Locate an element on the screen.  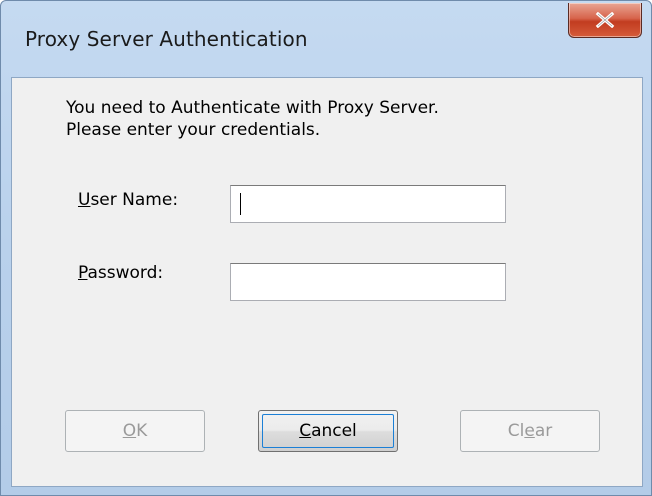
clear-button-accelerator: e is located at coordinates (529, 431).